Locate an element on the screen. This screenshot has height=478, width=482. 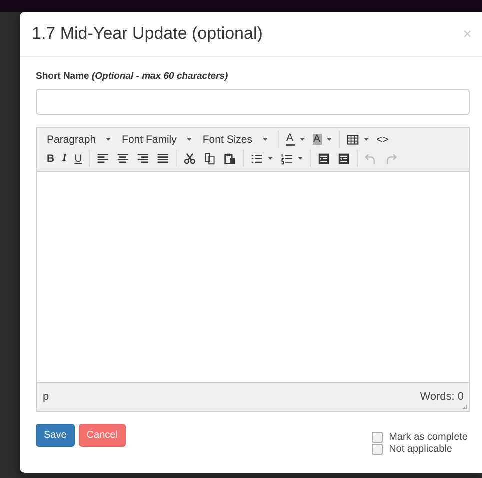
field-label: Short Name (Optional - max 60 characters) is located at coordinates (133, 76).